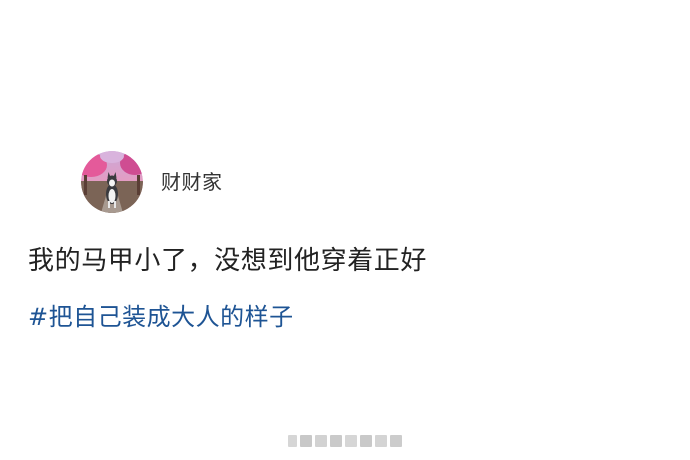 This screenshot has height=460, width=690. I want to click on watermark-icon, so click(345, 441).